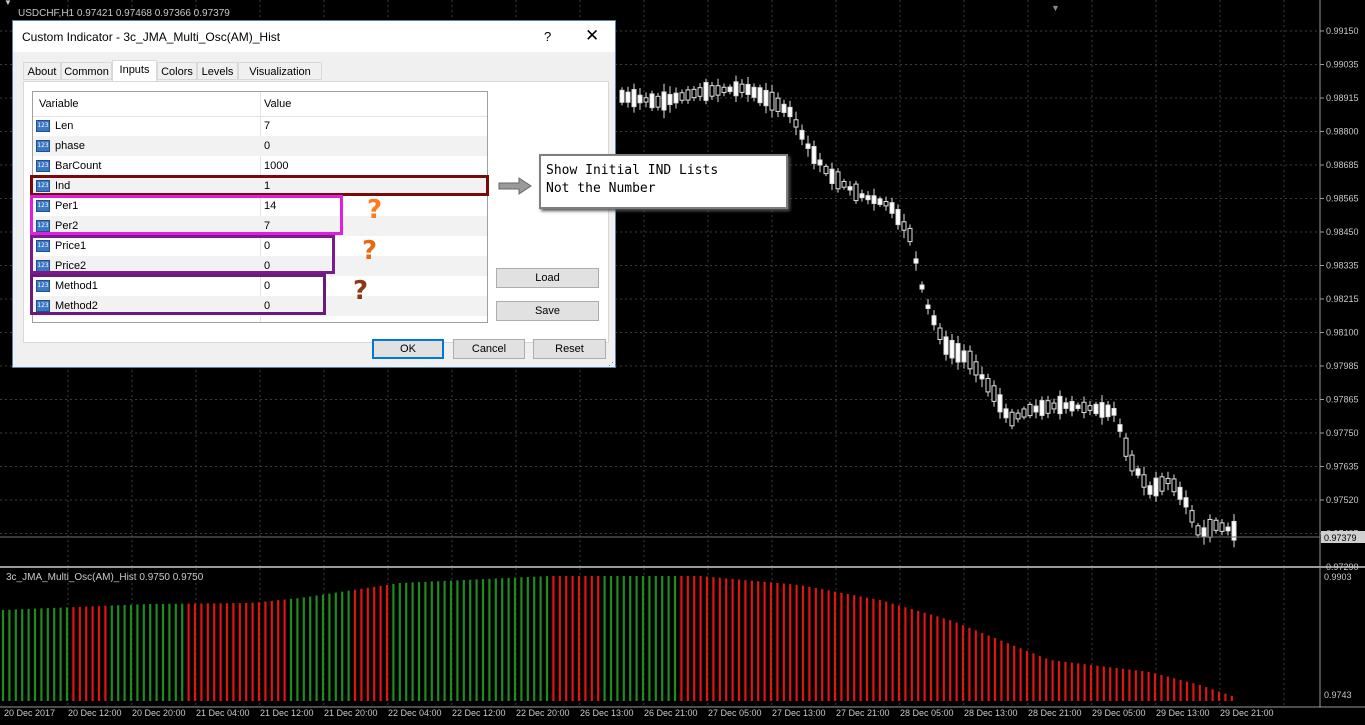 The width and height of the screenshot is (1365, 725). Describe the element at coordinates (547, 278) in the screenshot. I see `load-button: Load` at that location.